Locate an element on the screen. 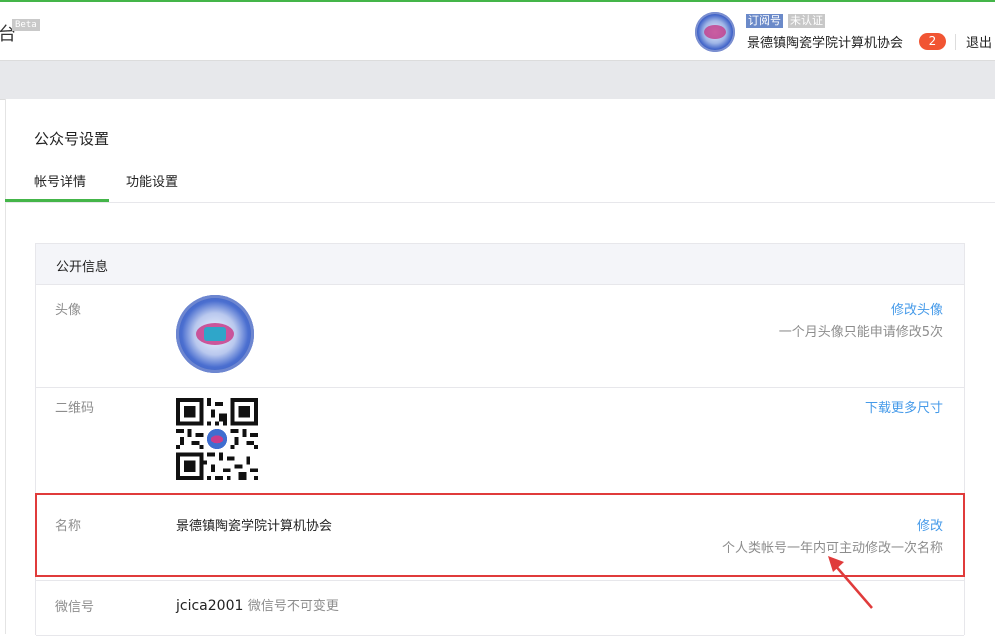 This screenshot has width=995, height=636. card-heading: 公开信息 is located at coordinates (82, 267).